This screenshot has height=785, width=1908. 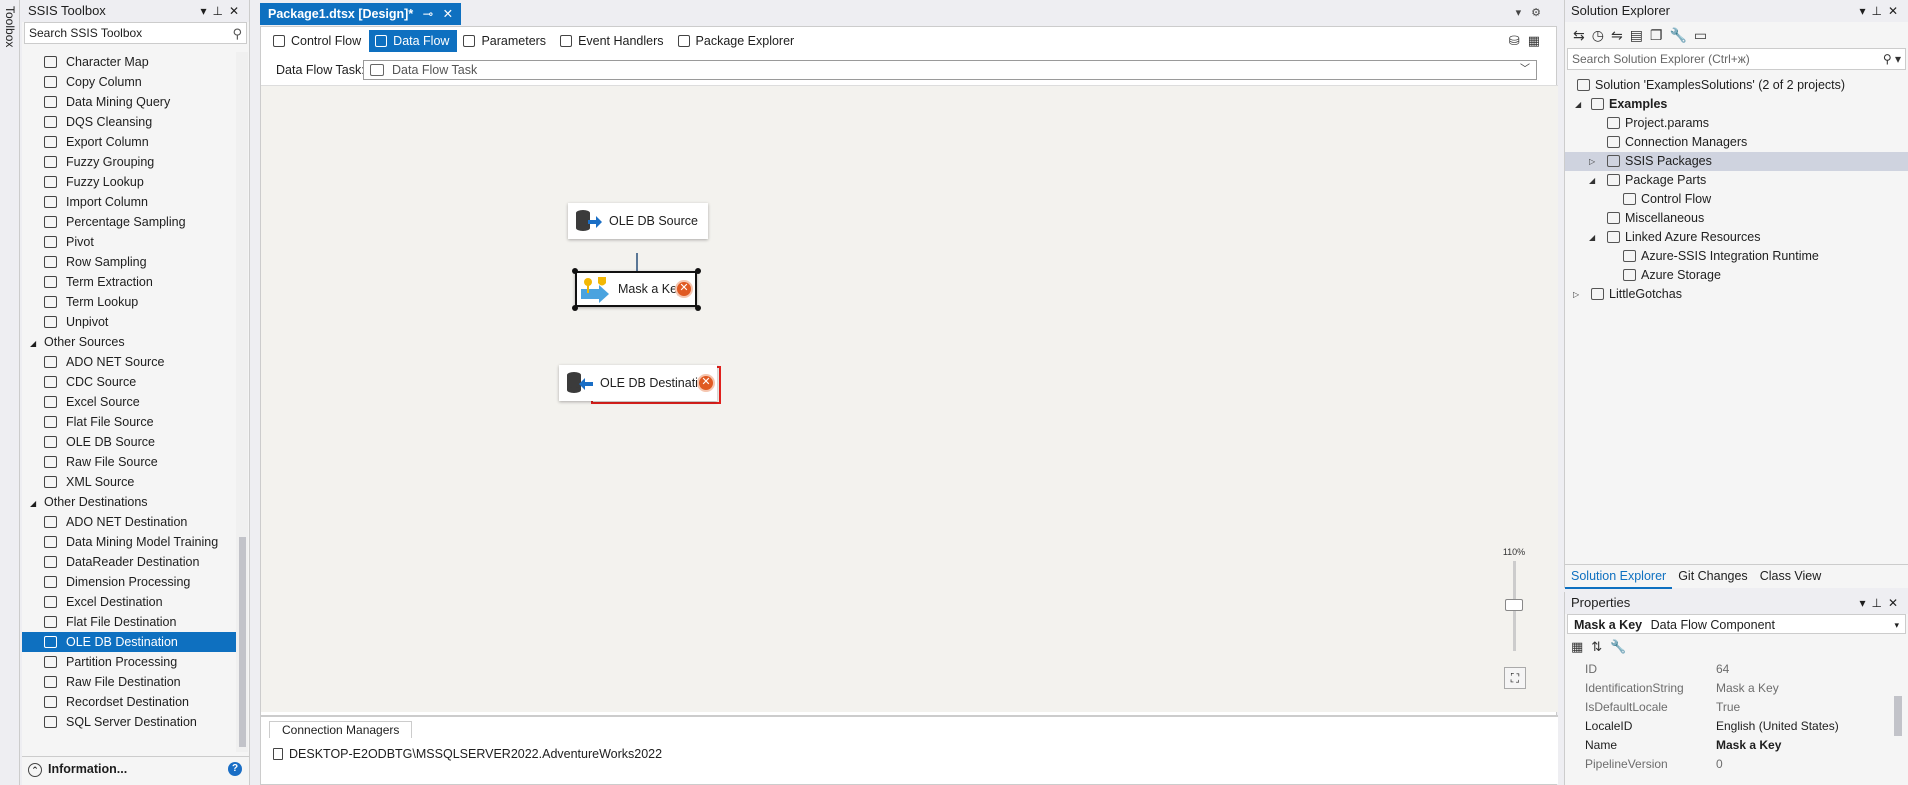 What do you see at coordinates (1736, 688) in the screenshot?
I see `property-row-identificationstring: IdentificationString Mask a Key` at bounding box center [1736, 688].